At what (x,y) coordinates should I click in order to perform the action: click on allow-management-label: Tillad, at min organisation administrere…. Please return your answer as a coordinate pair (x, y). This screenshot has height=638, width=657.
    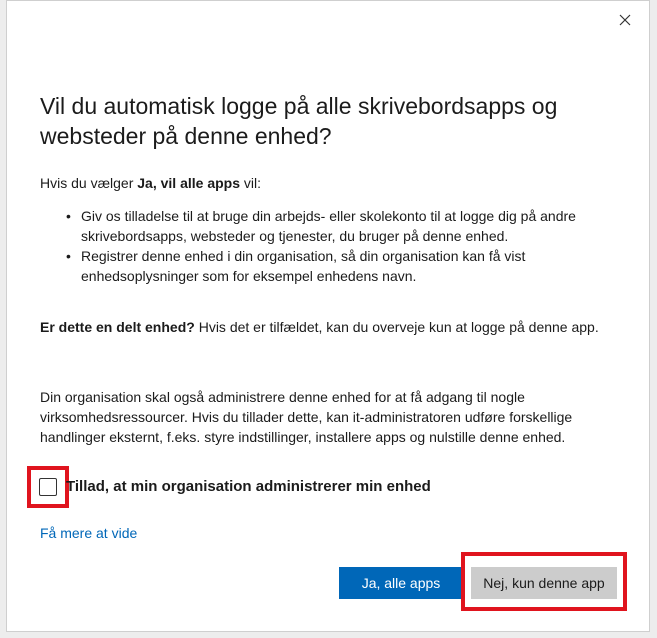
    Looking at the image, I should click on (248, 486).